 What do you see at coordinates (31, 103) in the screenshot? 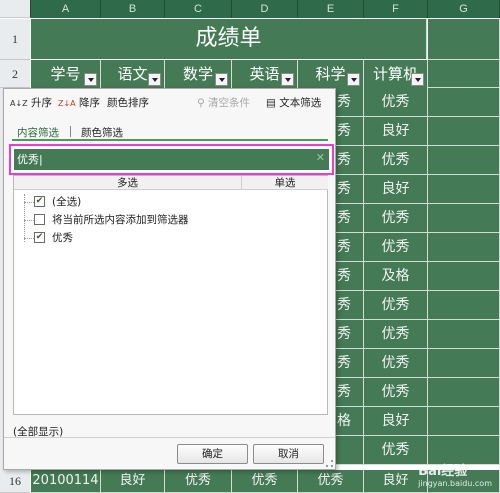
I see `sort-asc-button: A↓Z 升序` at bounding box center [31, 103].